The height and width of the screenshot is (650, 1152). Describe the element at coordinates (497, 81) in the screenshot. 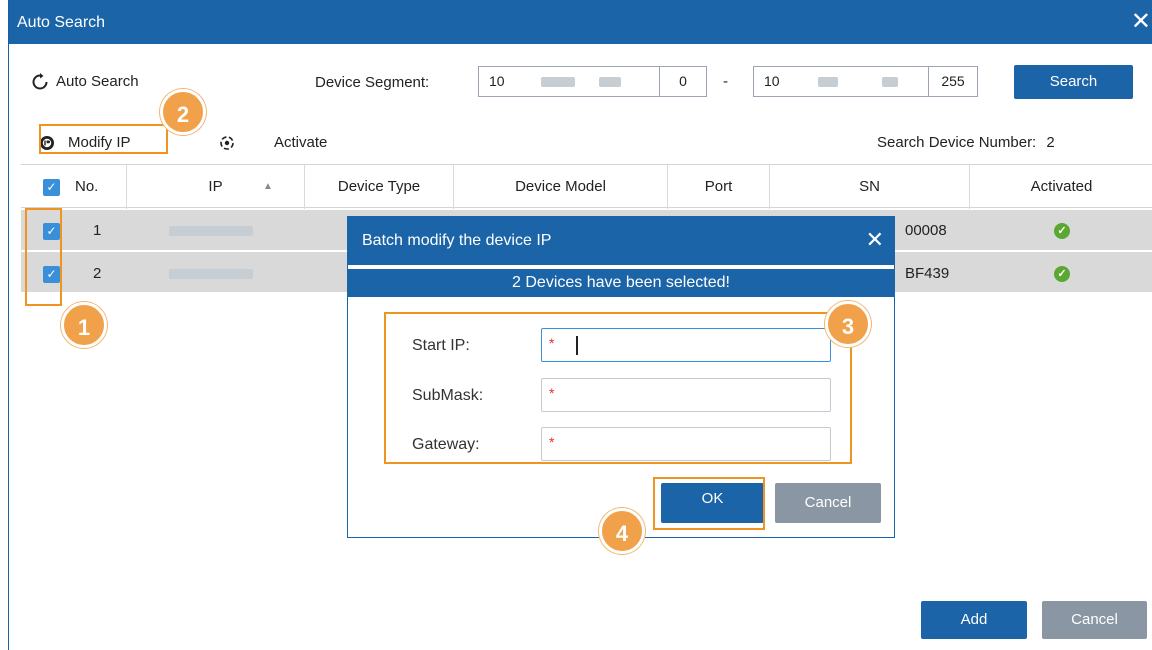

I see `segment-start-octet-1: 10` at that location.